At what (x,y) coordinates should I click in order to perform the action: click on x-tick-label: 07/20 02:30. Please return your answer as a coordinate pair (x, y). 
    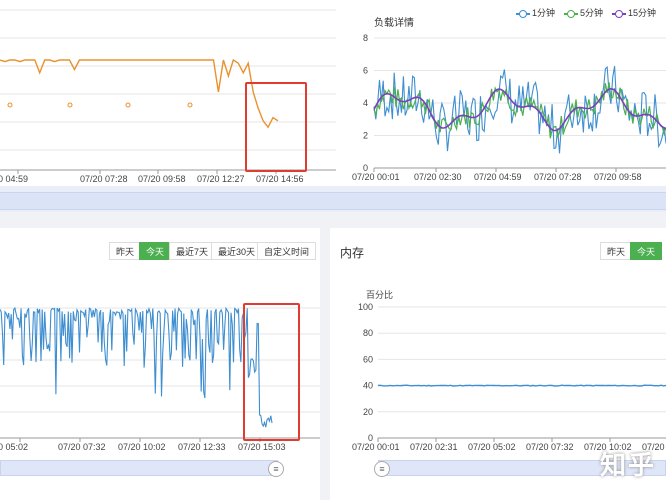
    Looking at the image, I should click on (438, 177).